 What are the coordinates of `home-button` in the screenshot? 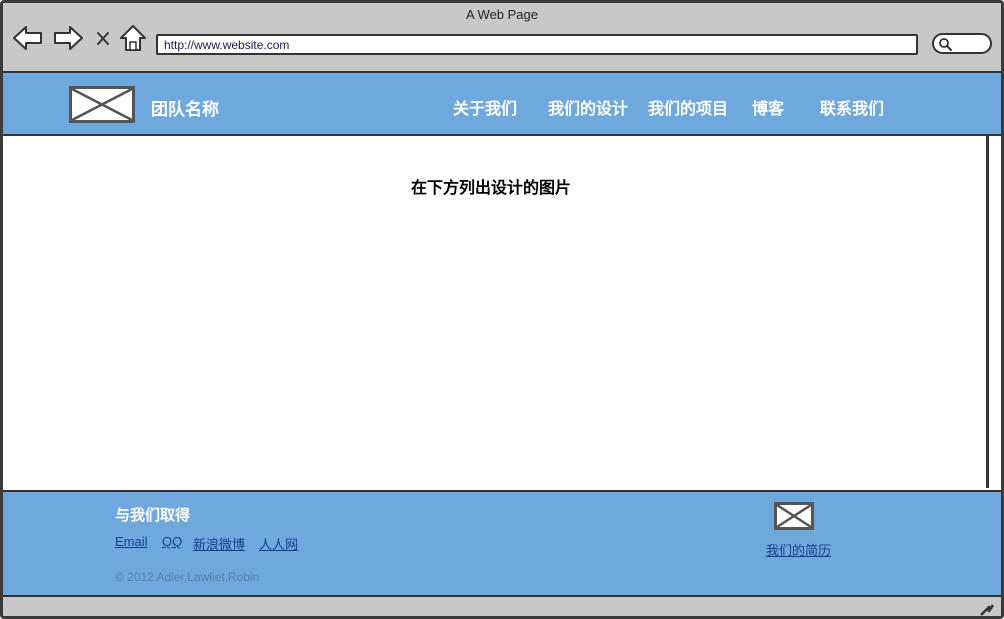 It's located at (133, 38).